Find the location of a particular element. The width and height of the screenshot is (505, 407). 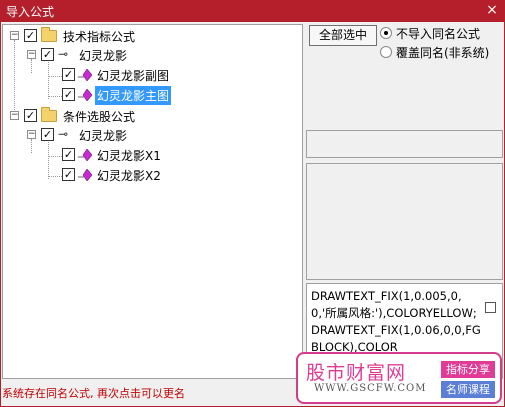

radio-overwrite-label: 覆盖同名(非系统) is located at coordinates (443, 53).